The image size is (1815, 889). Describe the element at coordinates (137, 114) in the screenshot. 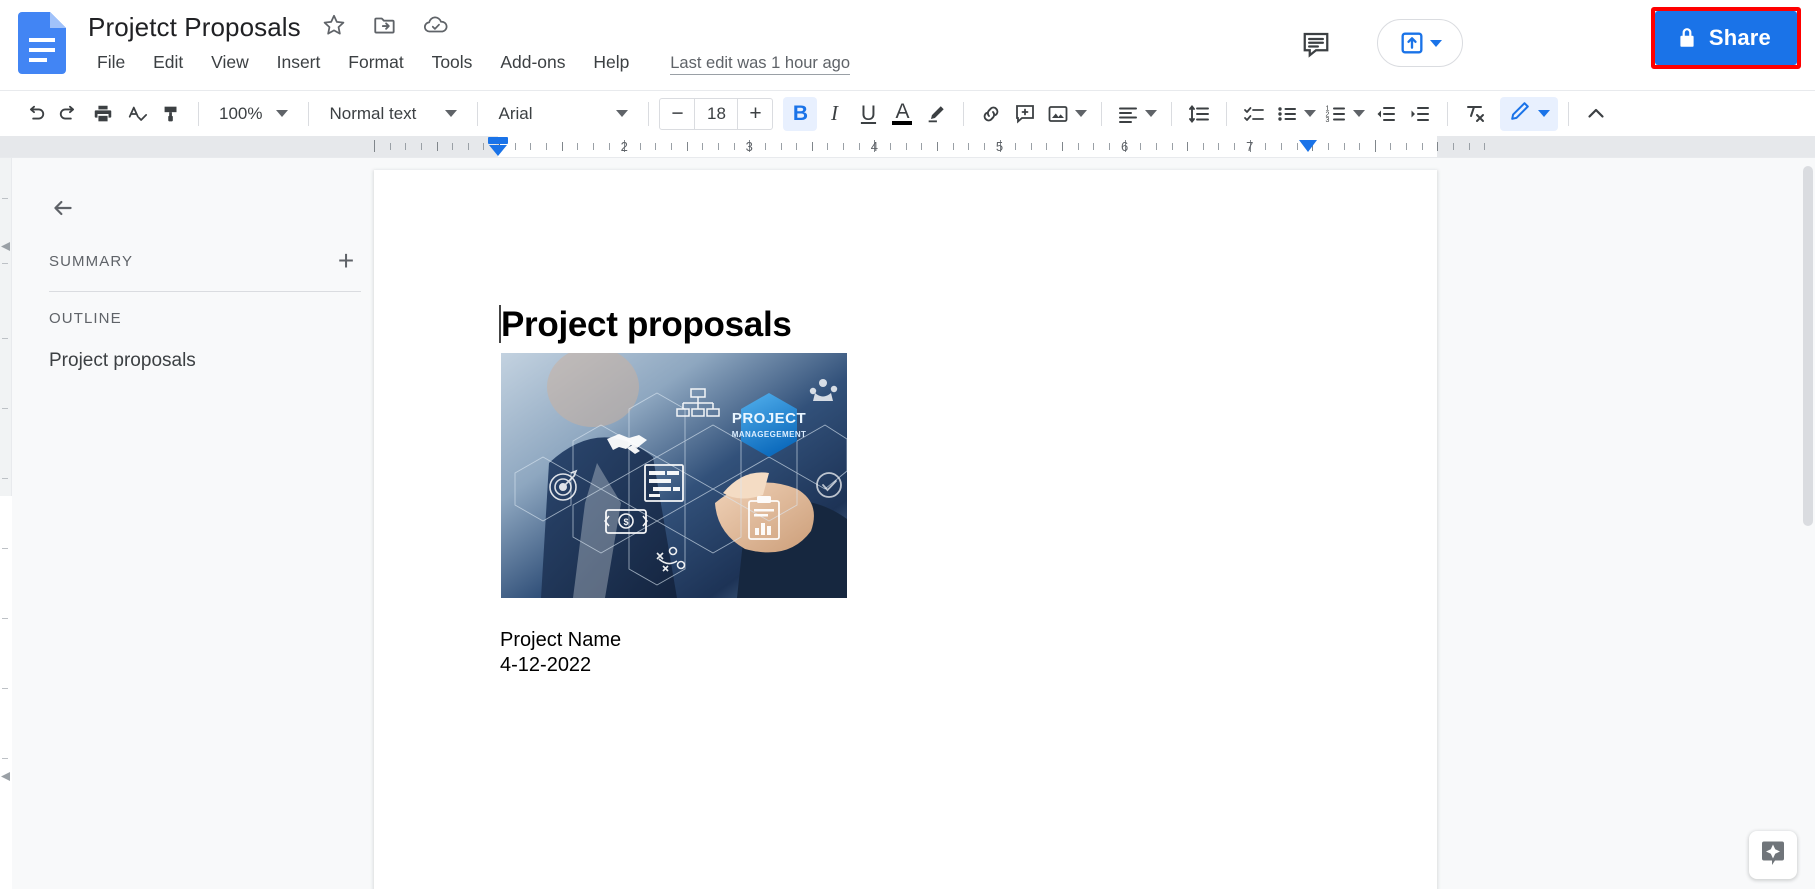

I see `spellcheck-icon` at that location.